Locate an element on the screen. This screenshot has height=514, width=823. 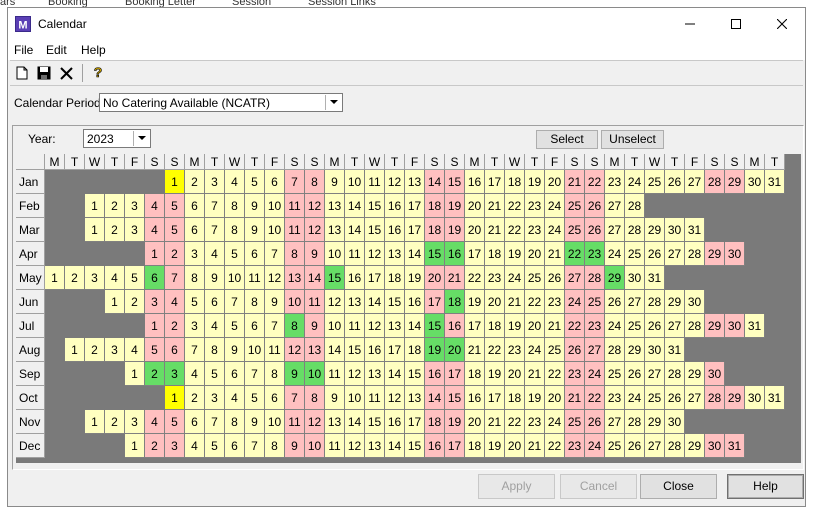
day-cell: 20 is located at coordinates (475, 422).